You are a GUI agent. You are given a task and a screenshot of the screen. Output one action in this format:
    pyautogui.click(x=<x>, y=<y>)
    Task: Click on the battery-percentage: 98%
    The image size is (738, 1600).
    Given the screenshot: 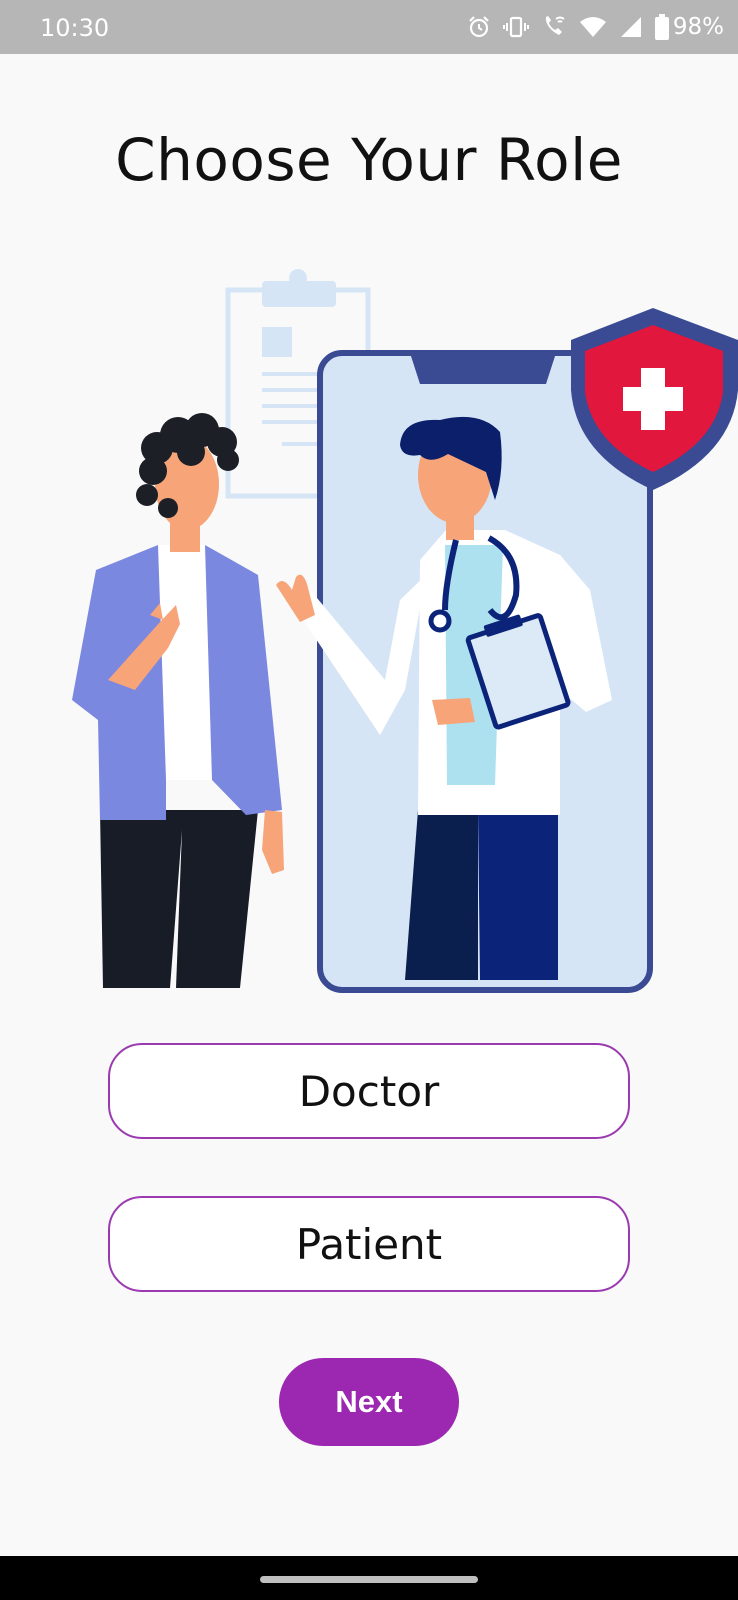 What is the action you would take?
    pyautogui.click(x=698, y=27)
    